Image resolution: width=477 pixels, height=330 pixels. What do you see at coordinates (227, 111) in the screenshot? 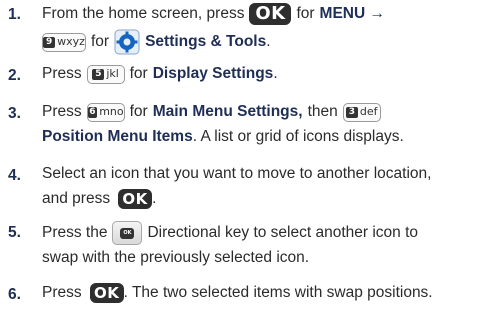
I see `main-menu-settings-label: Main Menu Settings,` at bounding box center [227, 111].